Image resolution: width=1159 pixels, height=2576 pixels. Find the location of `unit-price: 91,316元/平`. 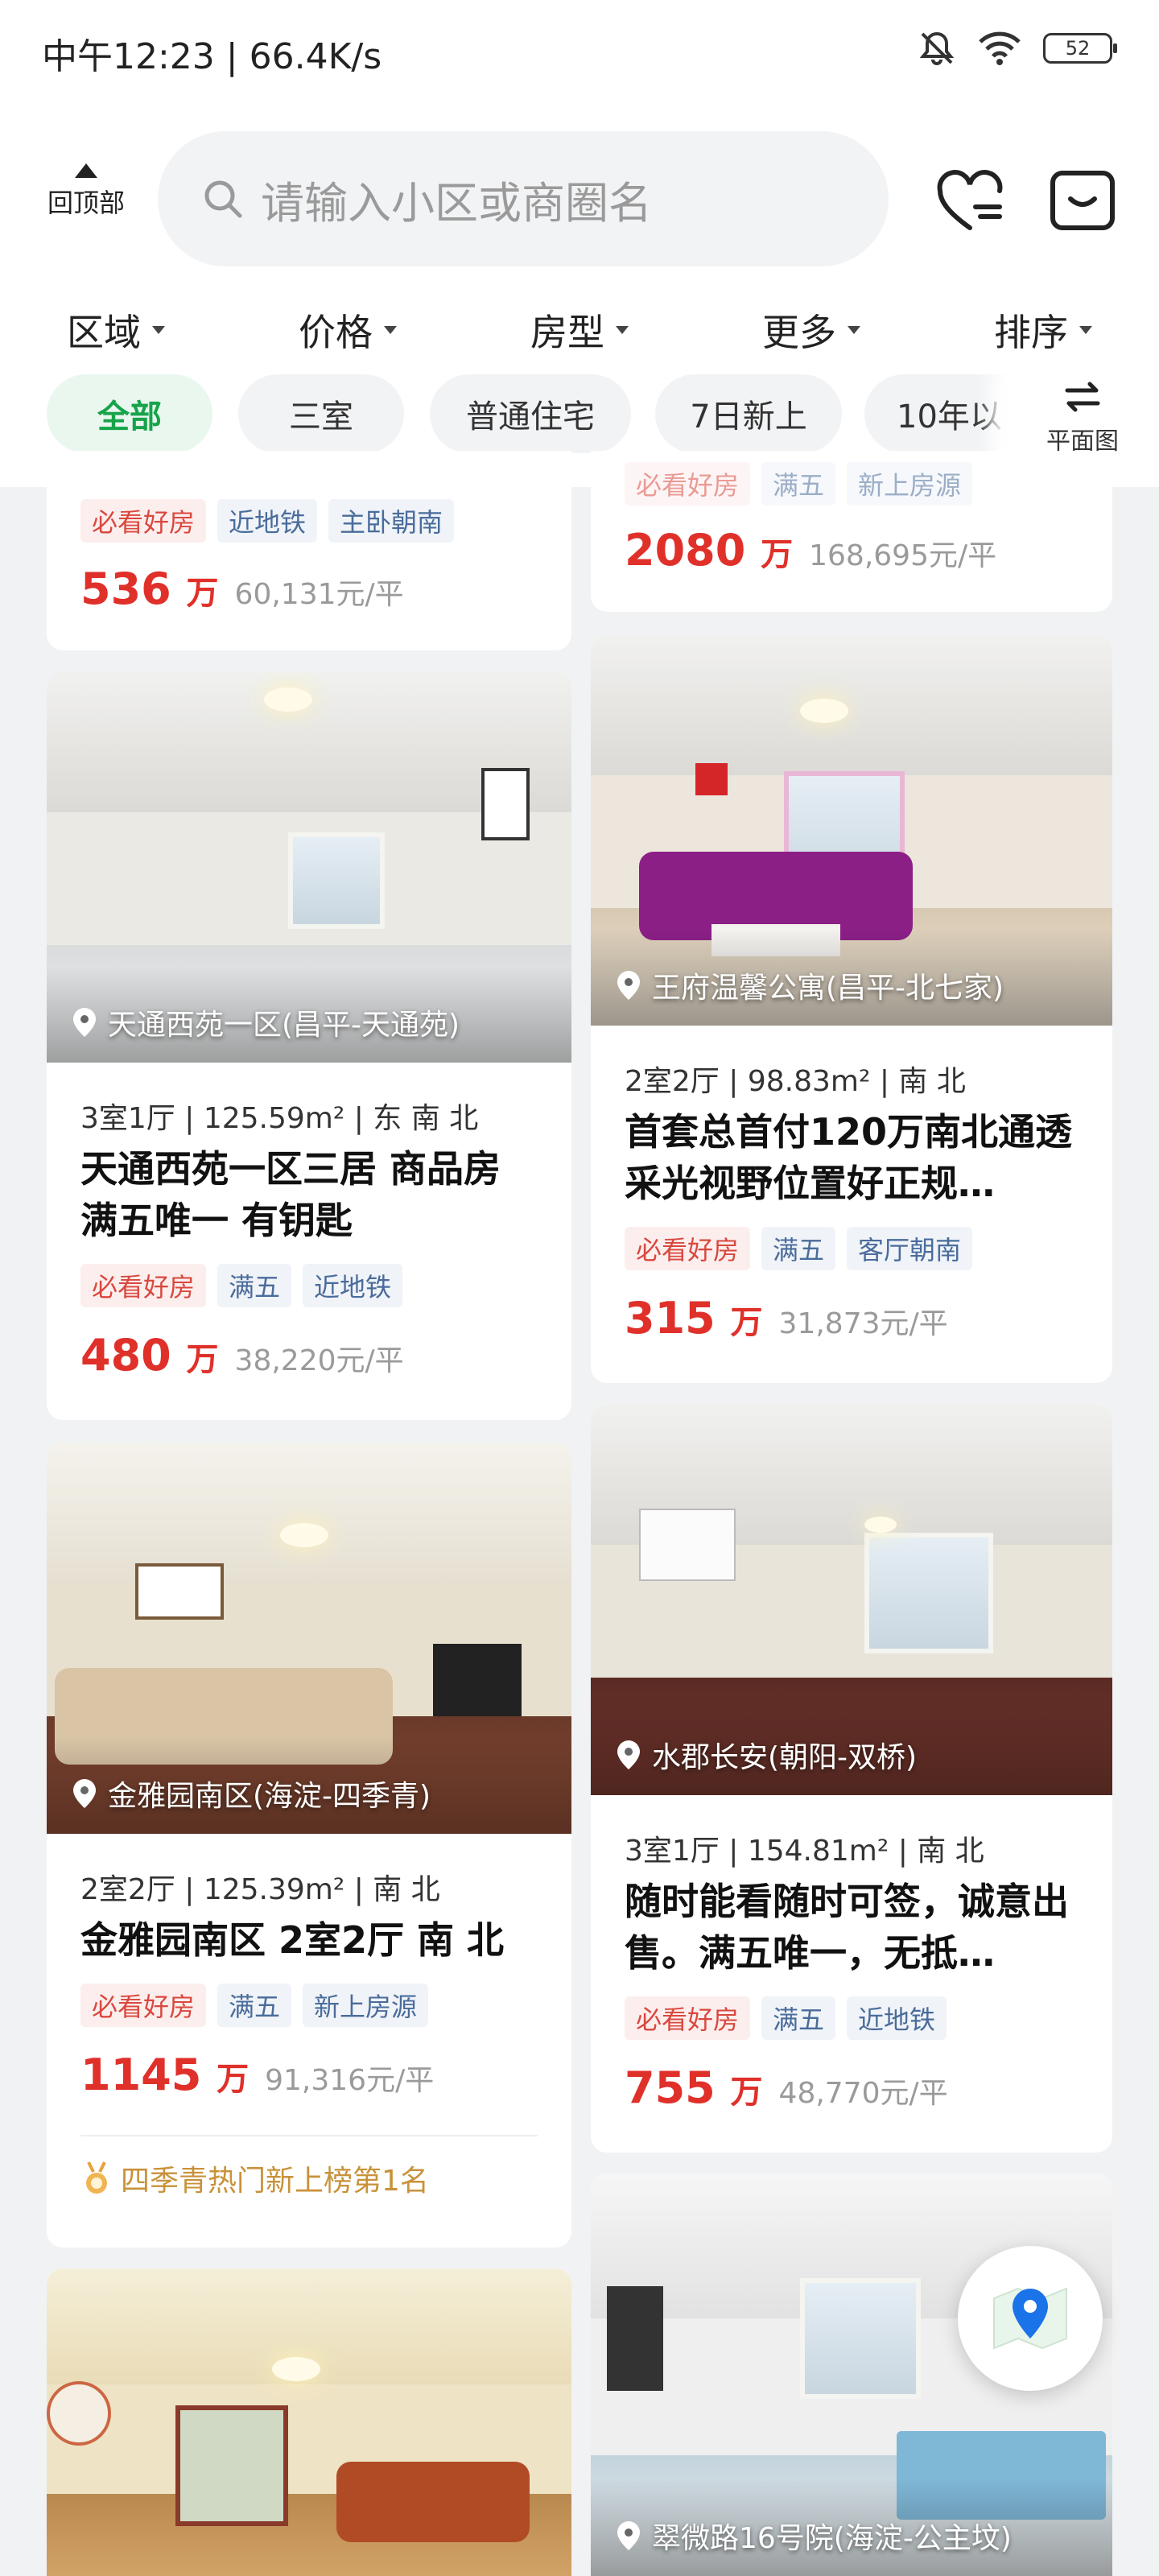

unit-price: 91,316元/平 is located at coordinates (350, 2080).